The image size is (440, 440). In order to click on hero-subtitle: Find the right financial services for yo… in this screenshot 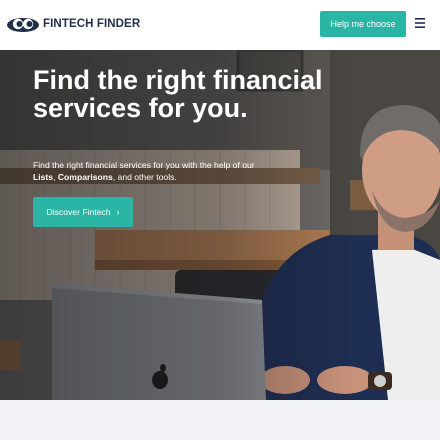, I will do `click(163, 171)`.